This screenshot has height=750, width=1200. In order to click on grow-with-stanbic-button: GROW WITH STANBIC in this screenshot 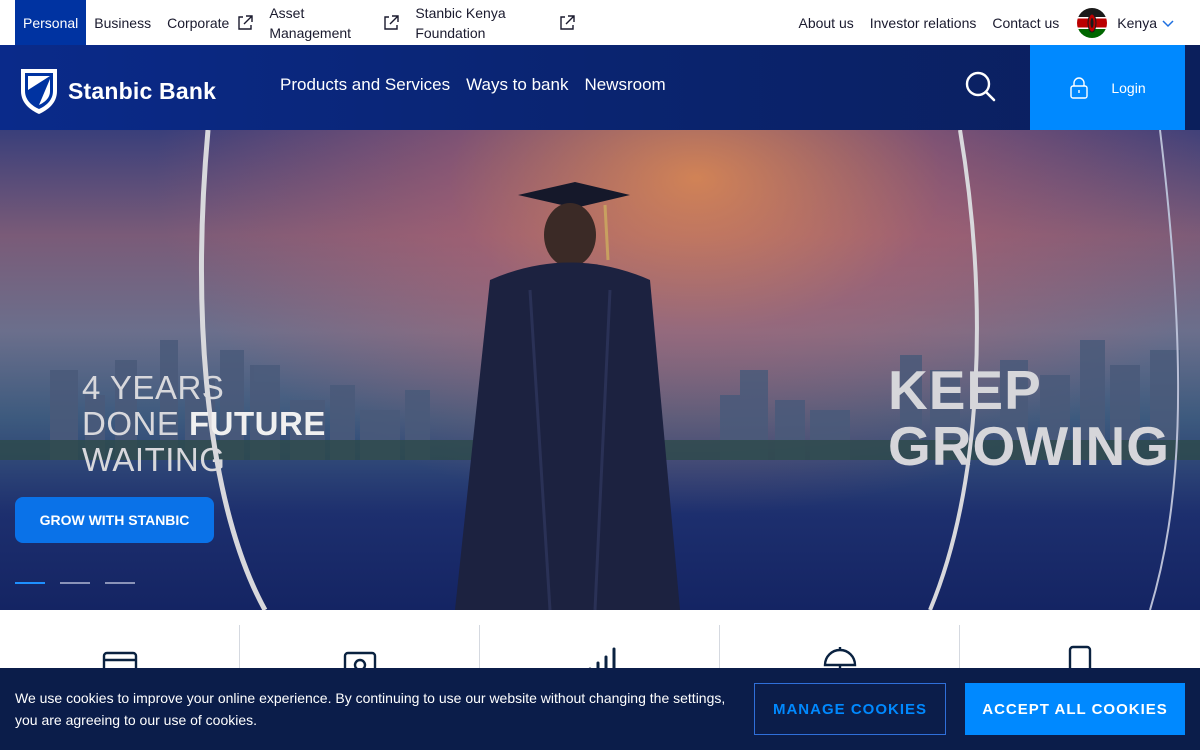, I will do `click(114, 520)`.